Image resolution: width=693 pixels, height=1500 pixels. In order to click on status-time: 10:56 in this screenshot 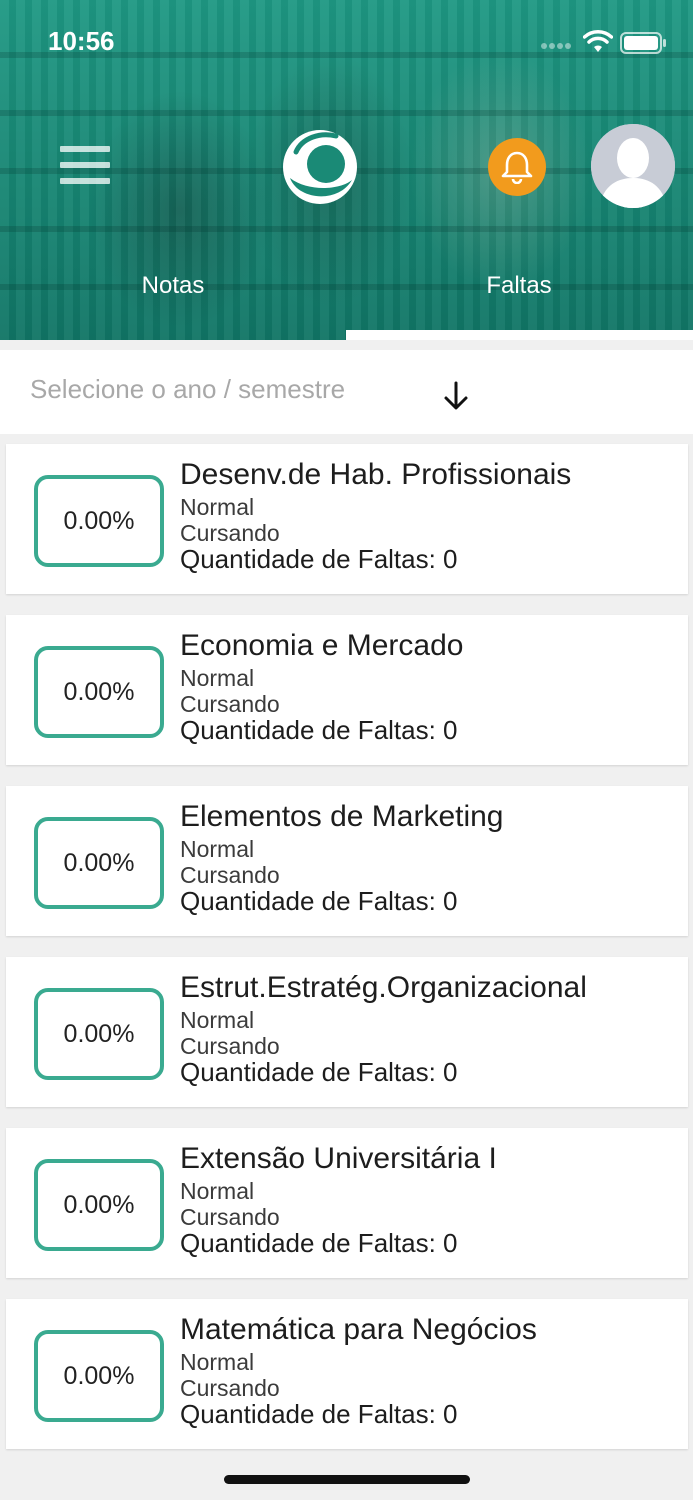, I will do `click(81, 41)`.